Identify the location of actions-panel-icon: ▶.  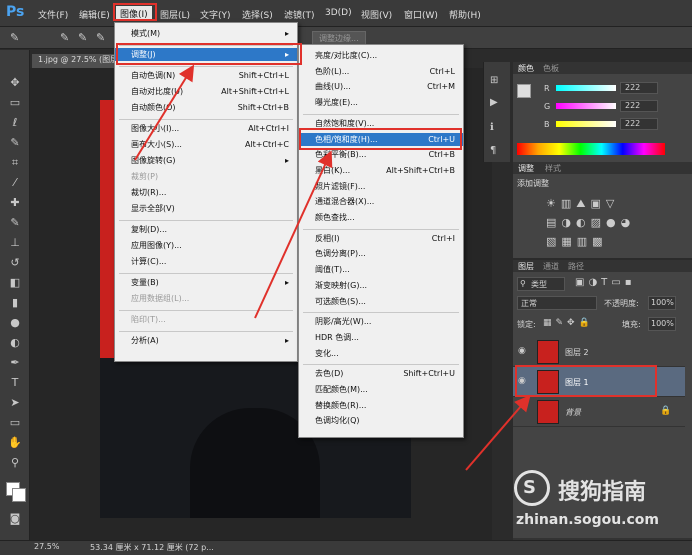
(494, 102).